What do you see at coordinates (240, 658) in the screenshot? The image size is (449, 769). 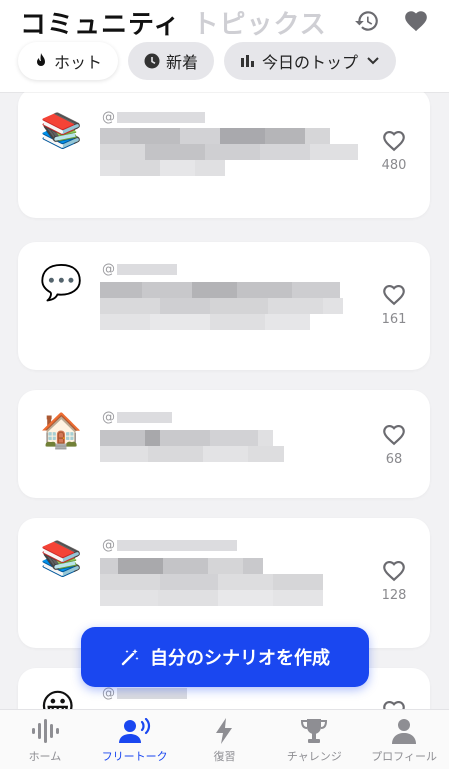 I see `create-scenario-label: 自分のシナリオを作成` at bounding box center [240, 658].